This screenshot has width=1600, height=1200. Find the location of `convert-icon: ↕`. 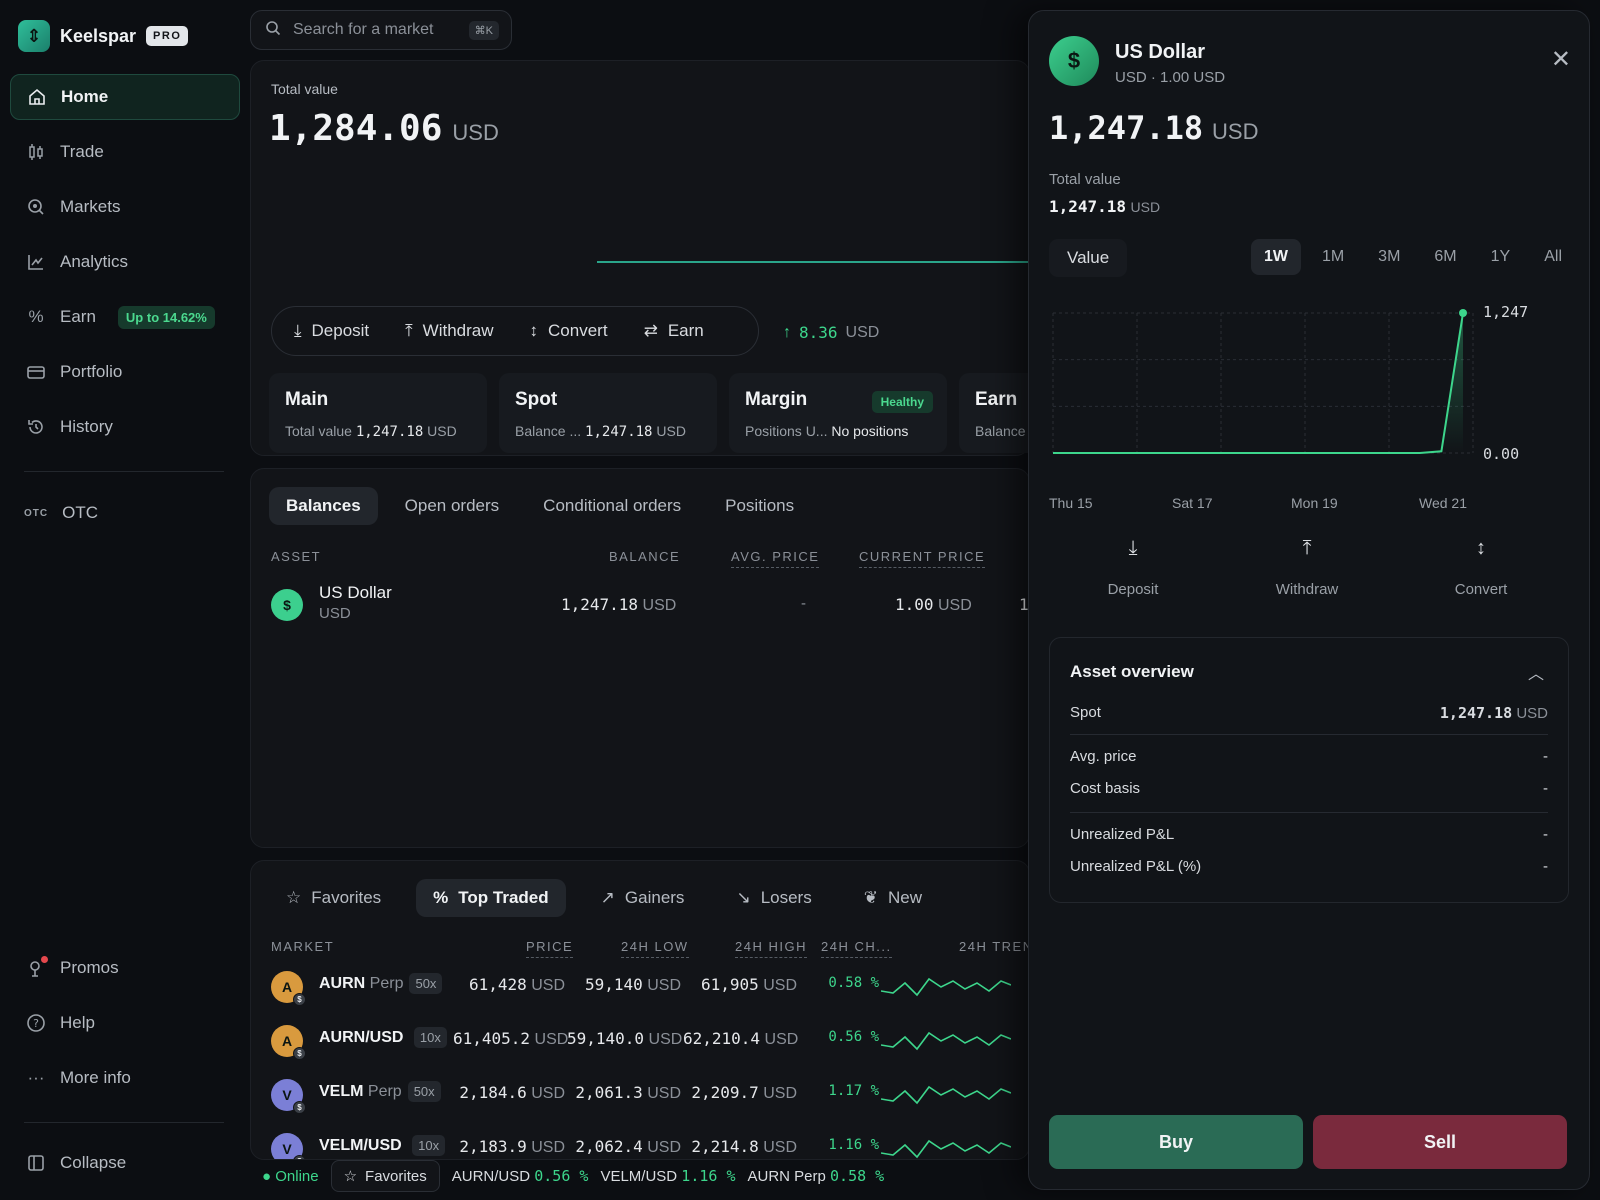

convert-icon: ↕ is located at coordinates (1481, 547).